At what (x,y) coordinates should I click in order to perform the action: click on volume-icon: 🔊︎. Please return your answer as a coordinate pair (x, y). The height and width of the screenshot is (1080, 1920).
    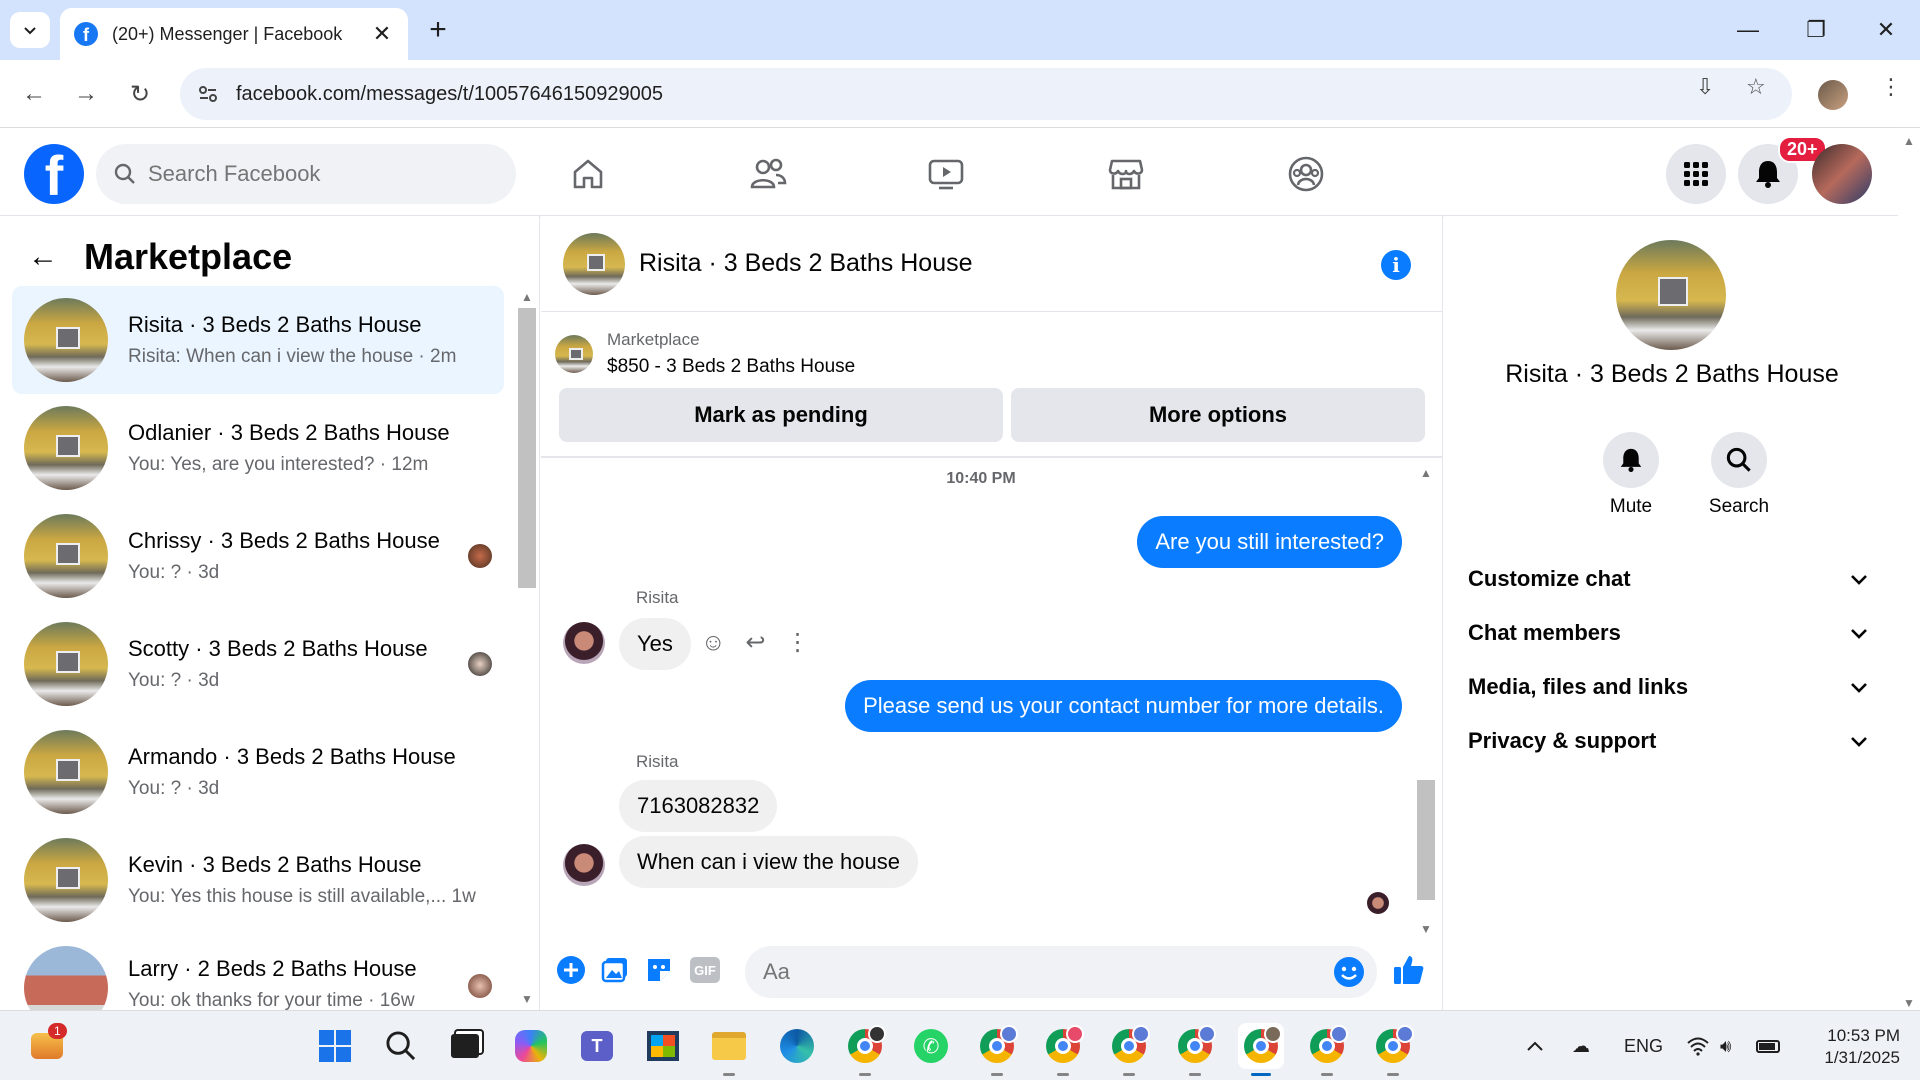
    Looking at the image, I should click on (1725, 1045).